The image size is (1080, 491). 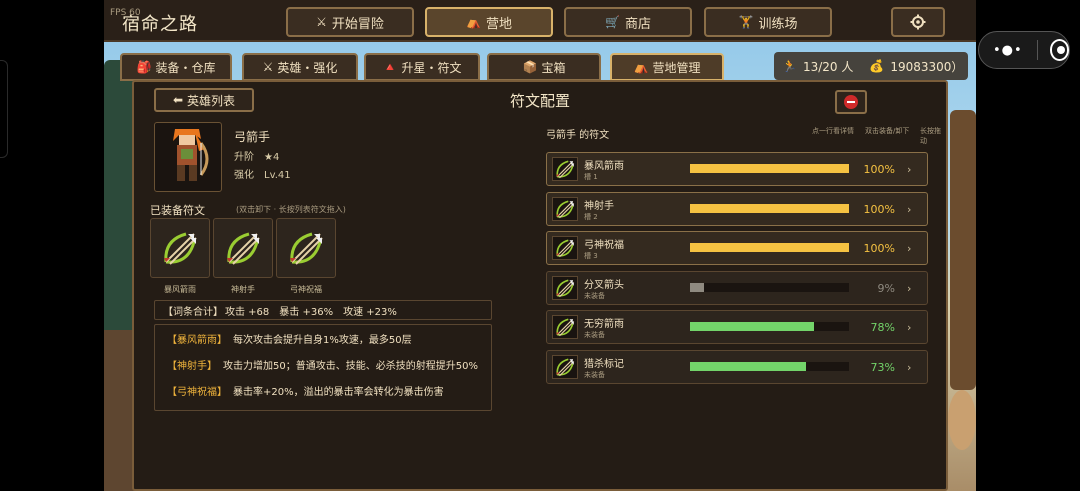 I want to click on resource-counter: 🏃 13/20 人 💰 19083300）, so click(x=871, y=66).